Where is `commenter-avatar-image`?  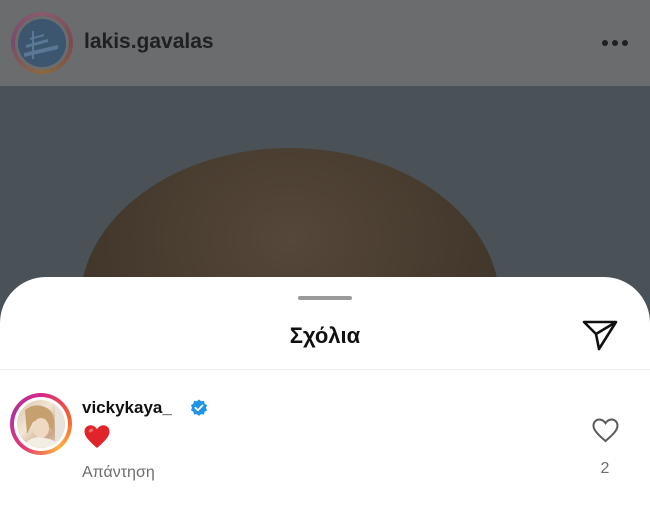
commenter-avatar-image is located at coordinates (41, 424).